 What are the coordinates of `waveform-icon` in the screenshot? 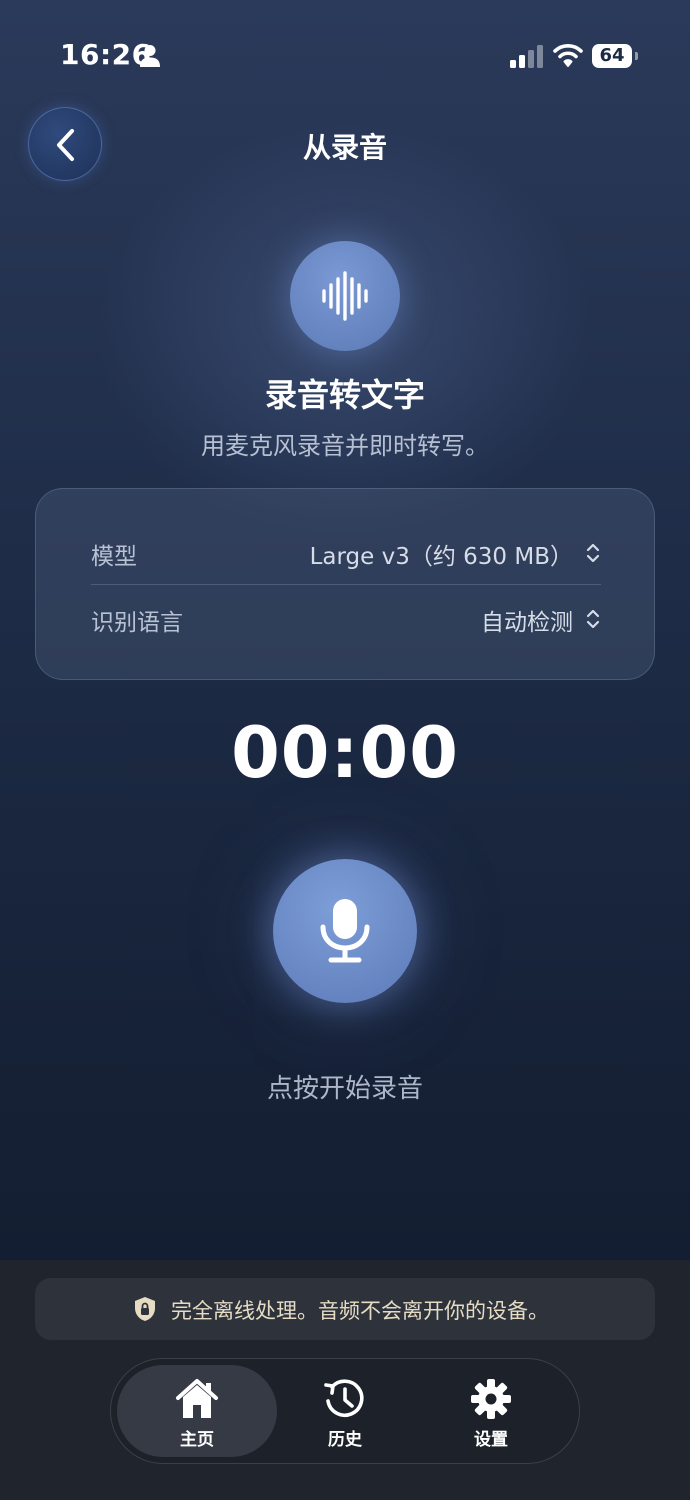 It's located at (345, 296).